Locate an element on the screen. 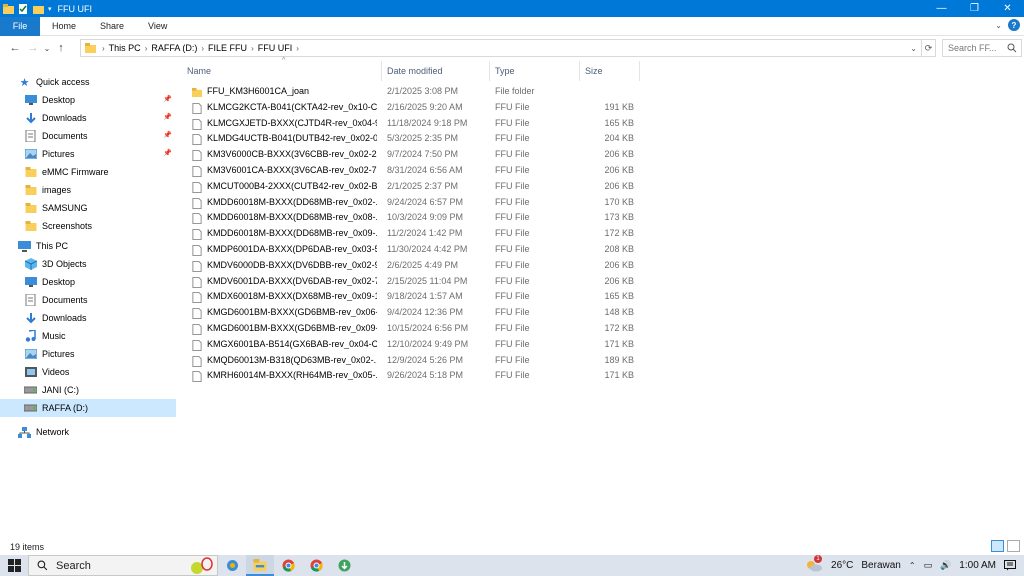  nav-item-emmc-firmware: eMMC Firmware is located at coordinates (88, 172).